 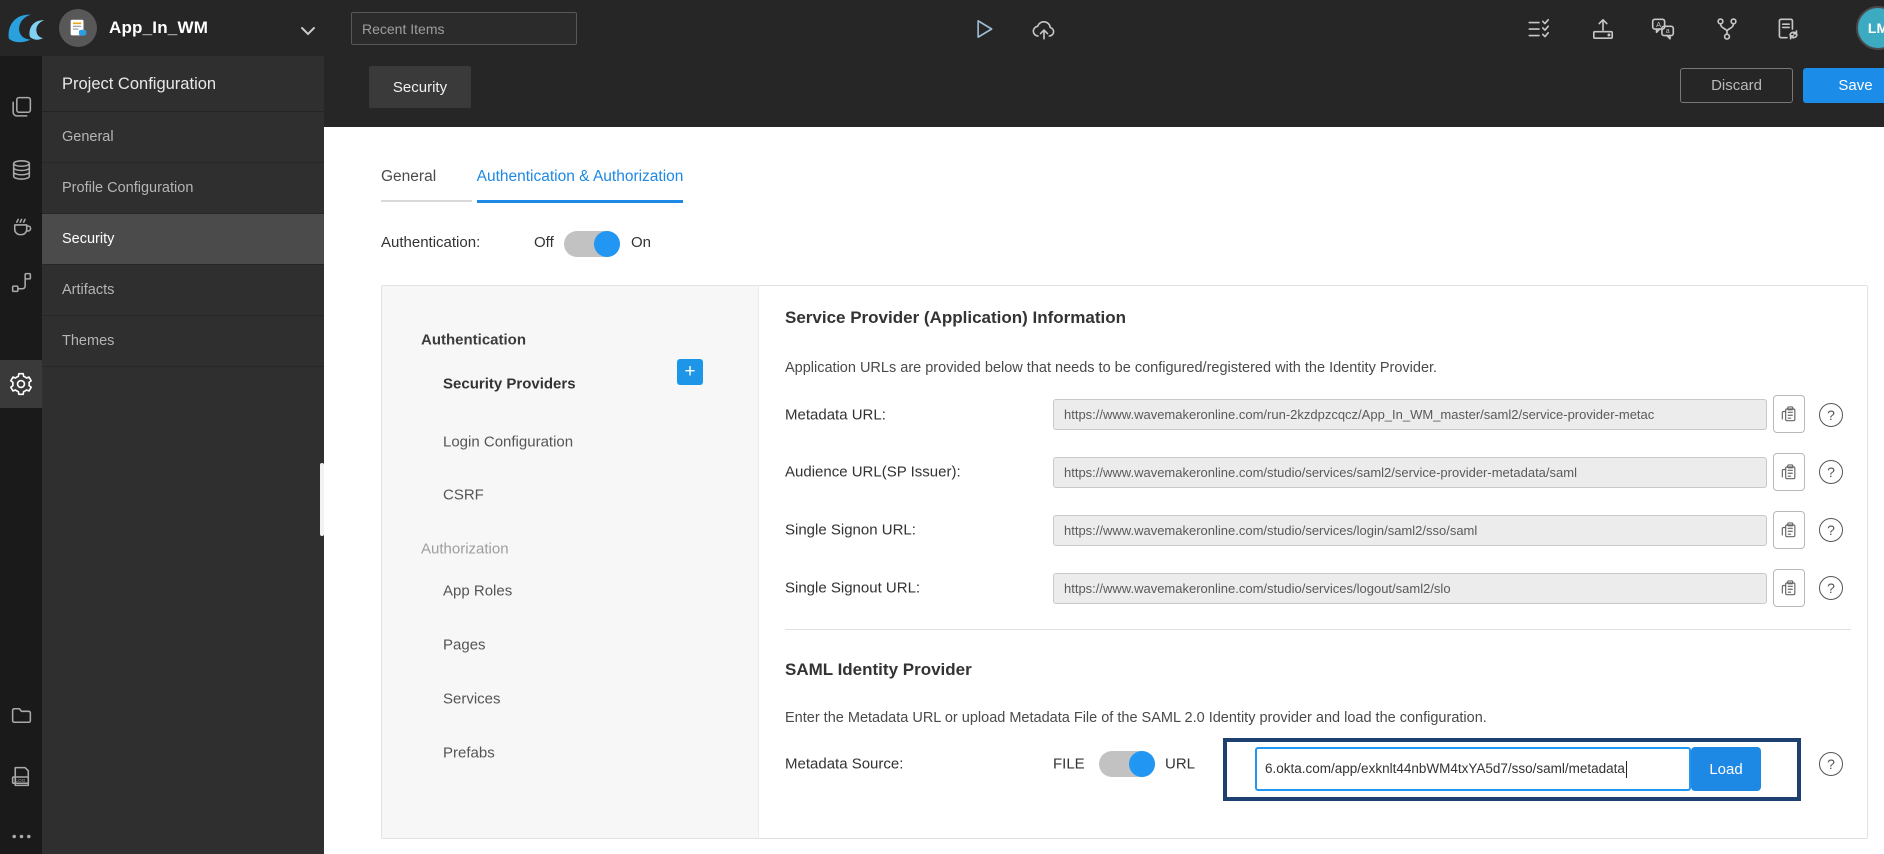 I want to click on database-icon, so click(x=21, y=170).